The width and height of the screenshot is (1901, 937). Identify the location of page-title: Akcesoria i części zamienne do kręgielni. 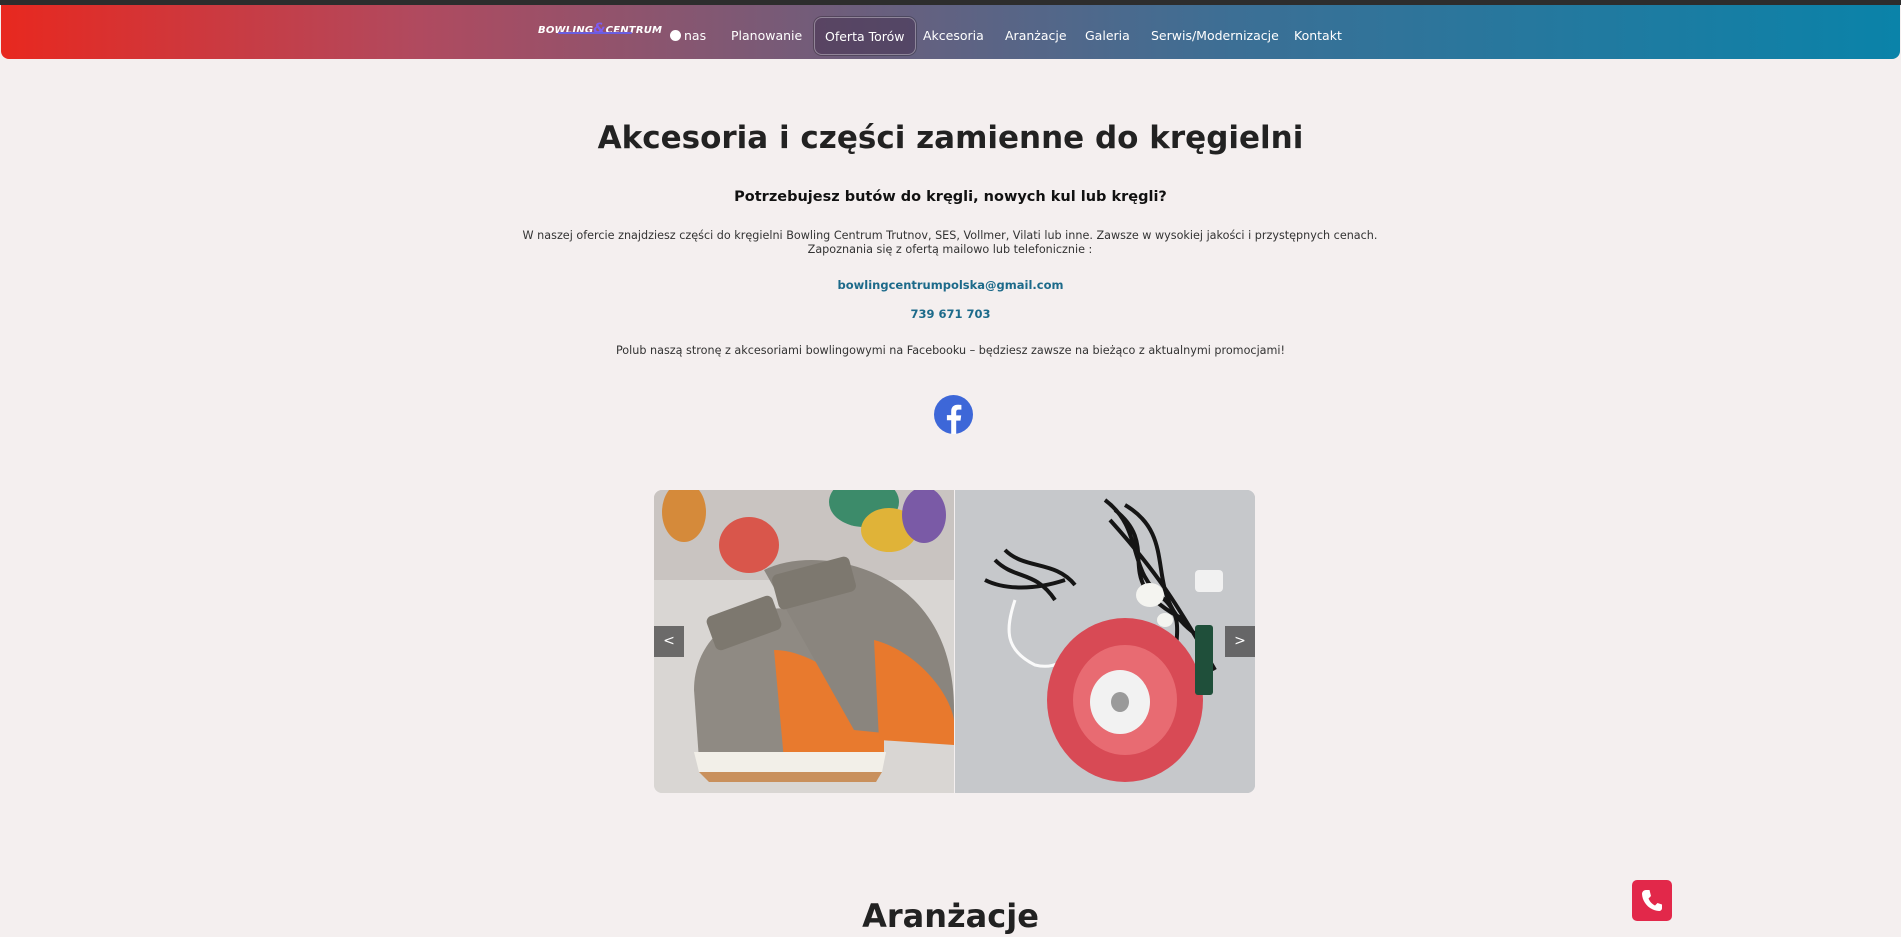
(950, 138).